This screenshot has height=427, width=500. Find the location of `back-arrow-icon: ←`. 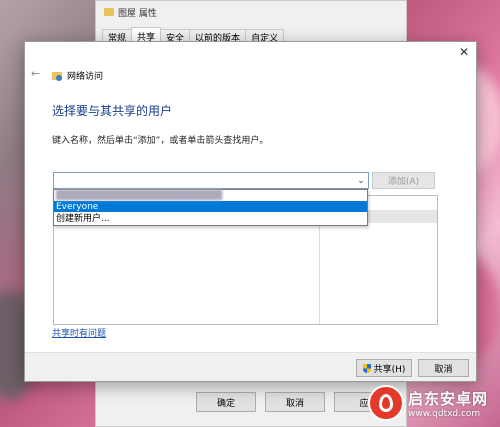

back-arrow-icon: ← is located at coordinates (35, 73).